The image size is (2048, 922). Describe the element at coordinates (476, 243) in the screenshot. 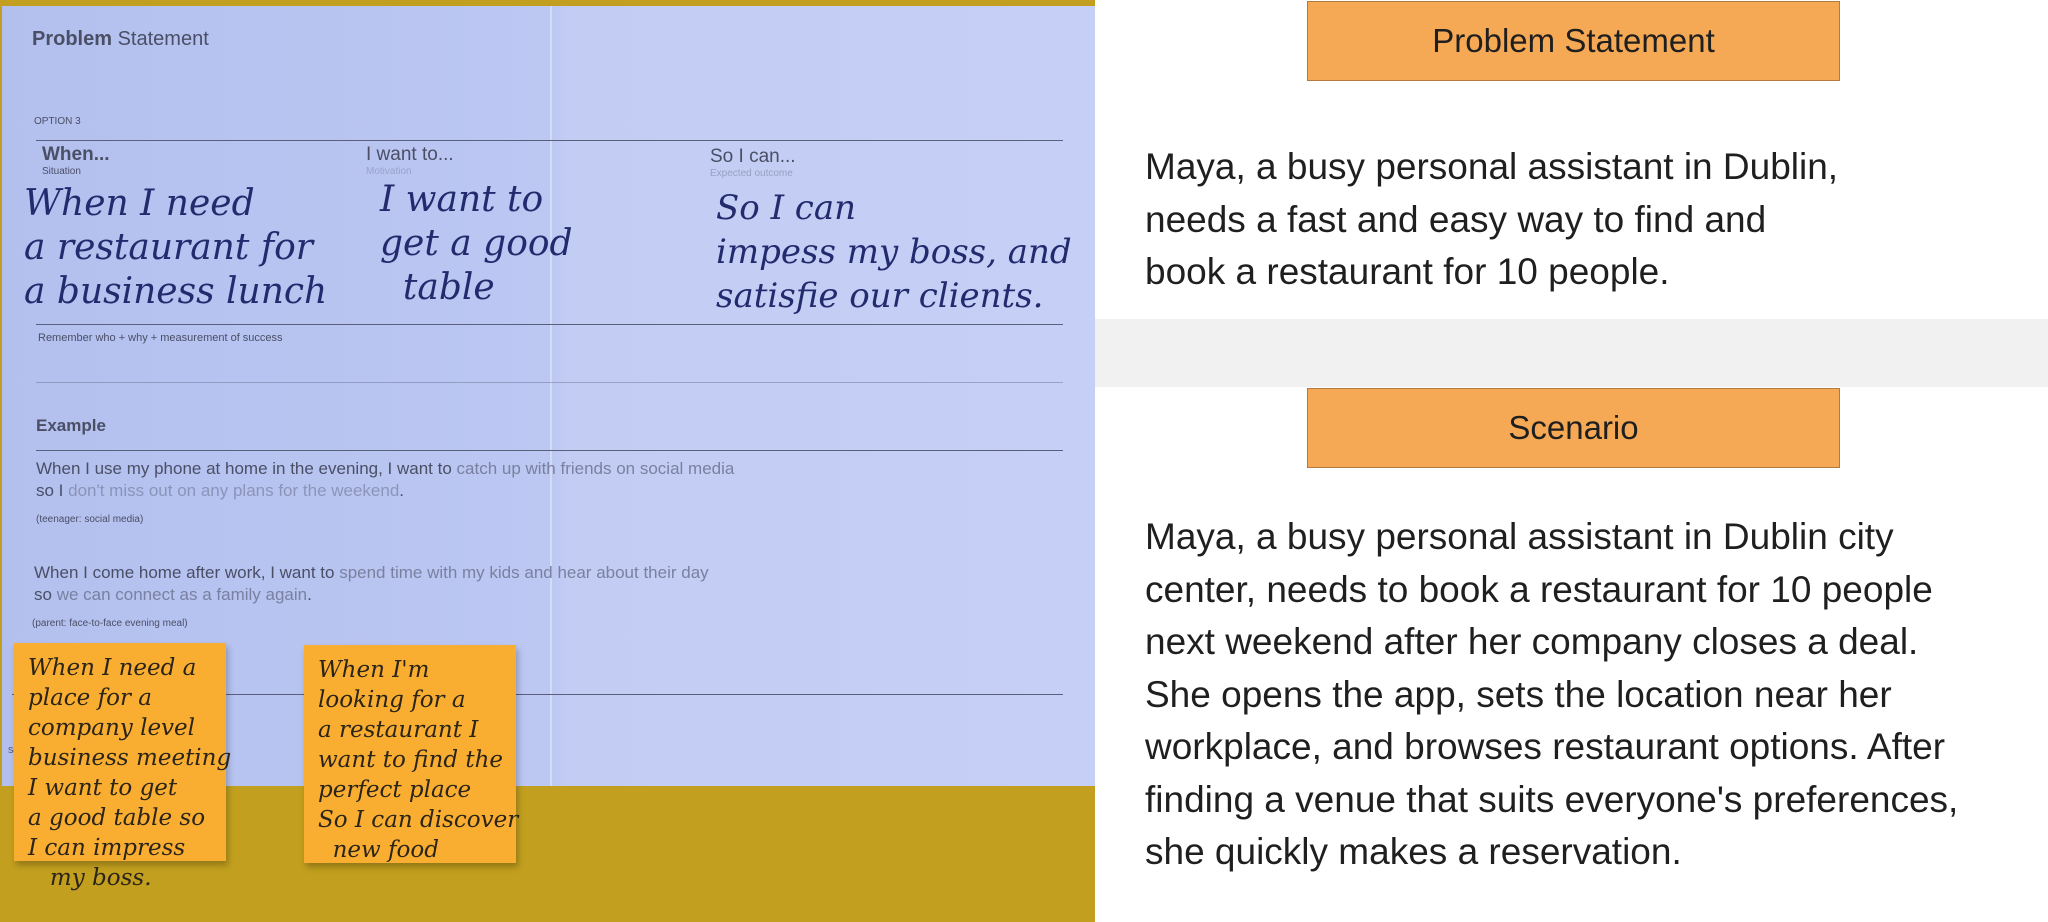

I see `handwriting-want: I want to get a good table` at that location.